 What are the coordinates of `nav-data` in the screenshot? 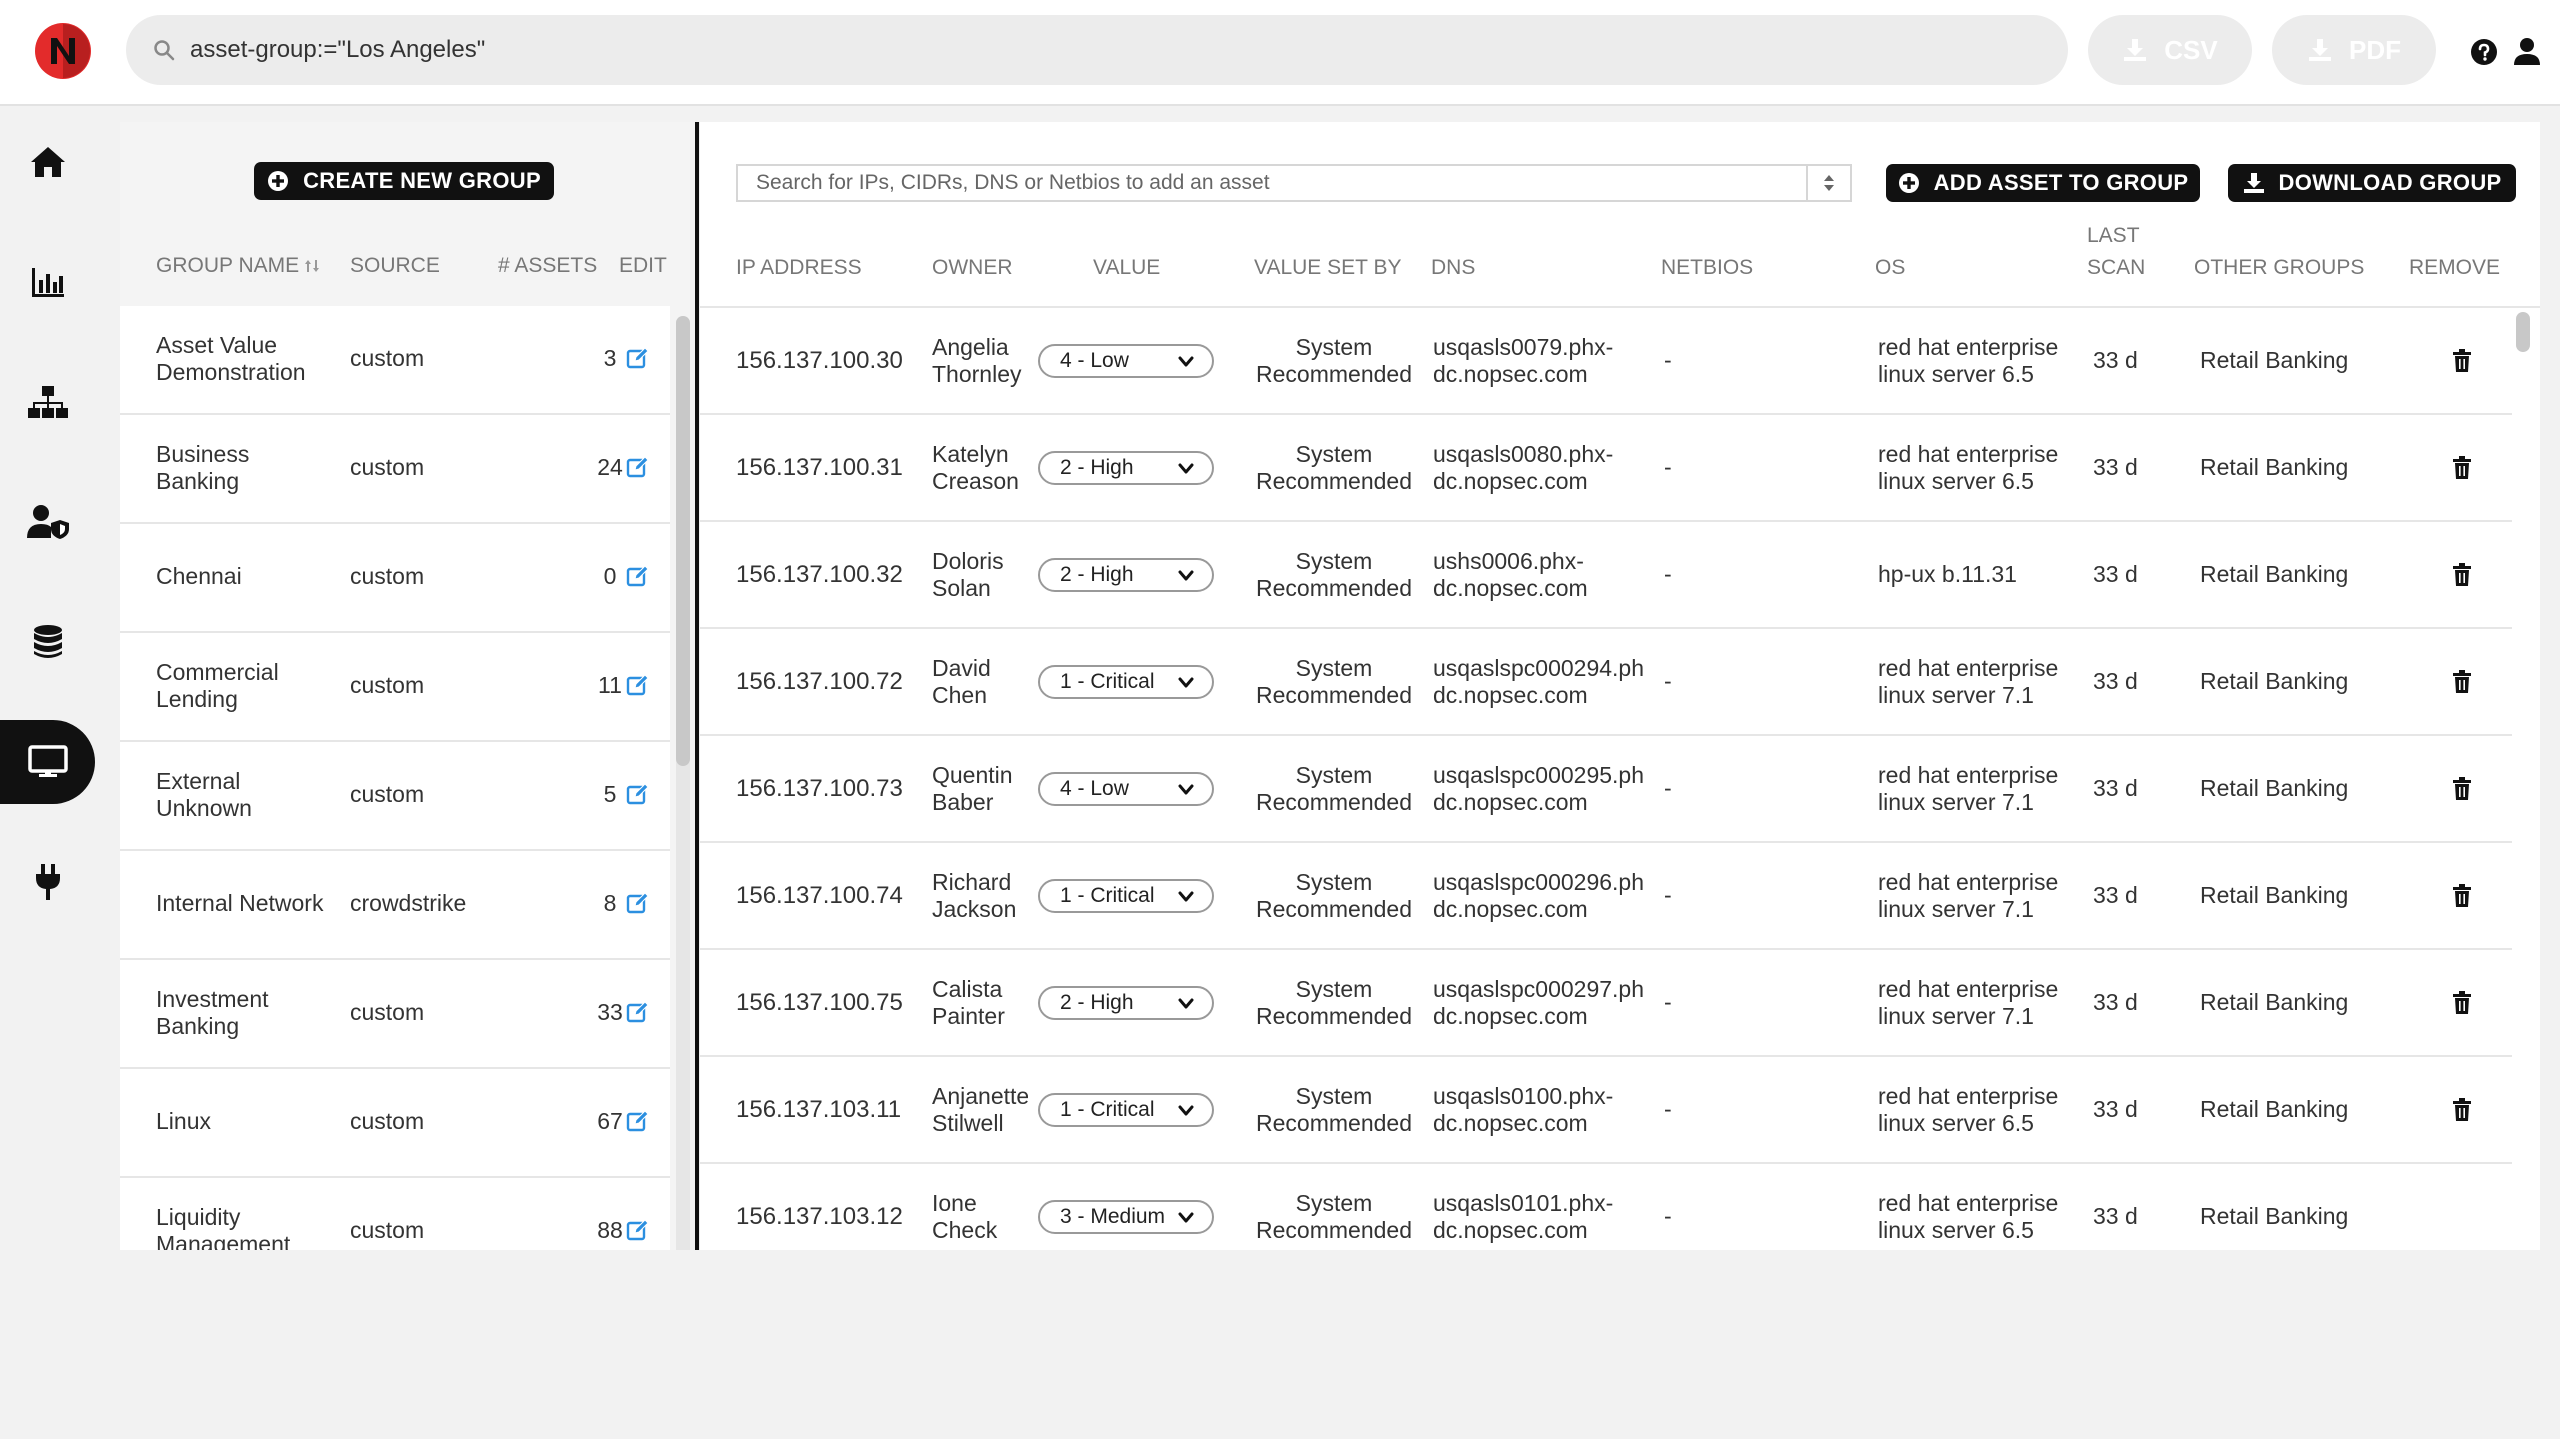 It's located at (47, 642).